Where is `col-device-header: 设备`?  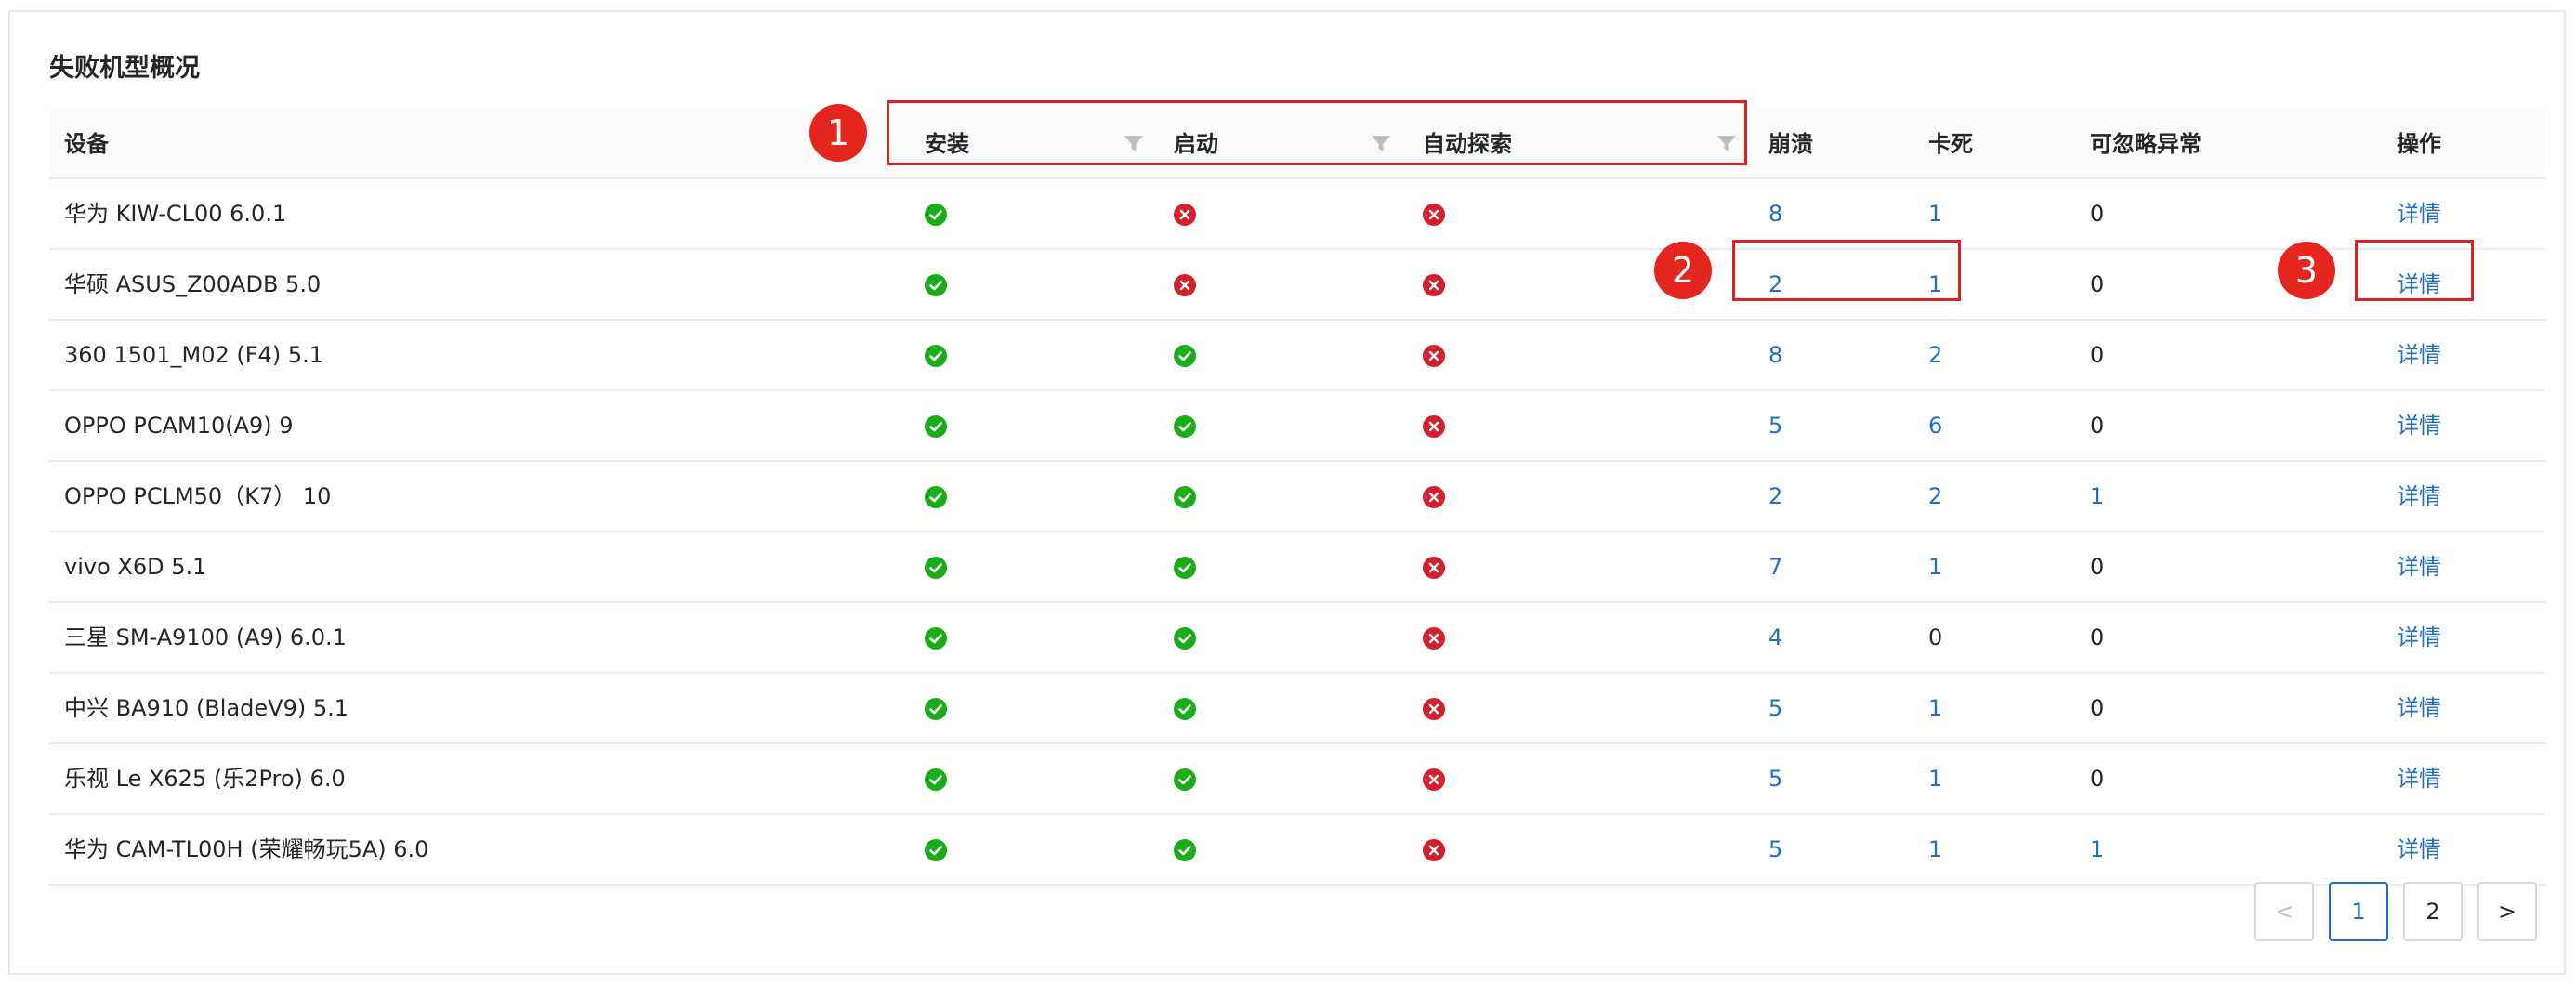
col-device-header: 设备 is located at coordinates (86, 144).